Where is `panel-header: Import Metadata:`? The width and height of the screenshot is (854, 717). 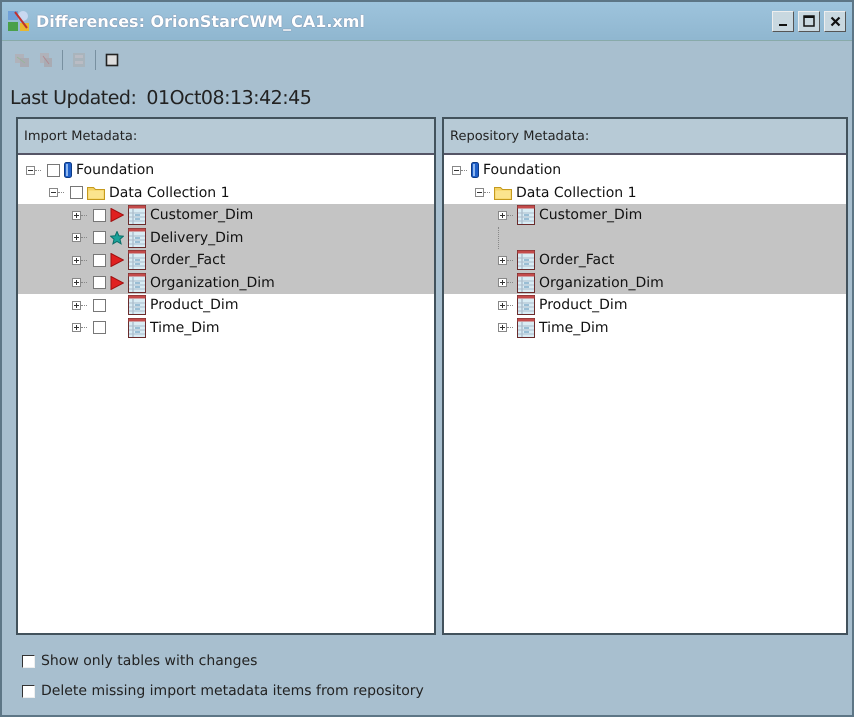 panel-header: Import Metadata: is located at coordinates (226, 137).